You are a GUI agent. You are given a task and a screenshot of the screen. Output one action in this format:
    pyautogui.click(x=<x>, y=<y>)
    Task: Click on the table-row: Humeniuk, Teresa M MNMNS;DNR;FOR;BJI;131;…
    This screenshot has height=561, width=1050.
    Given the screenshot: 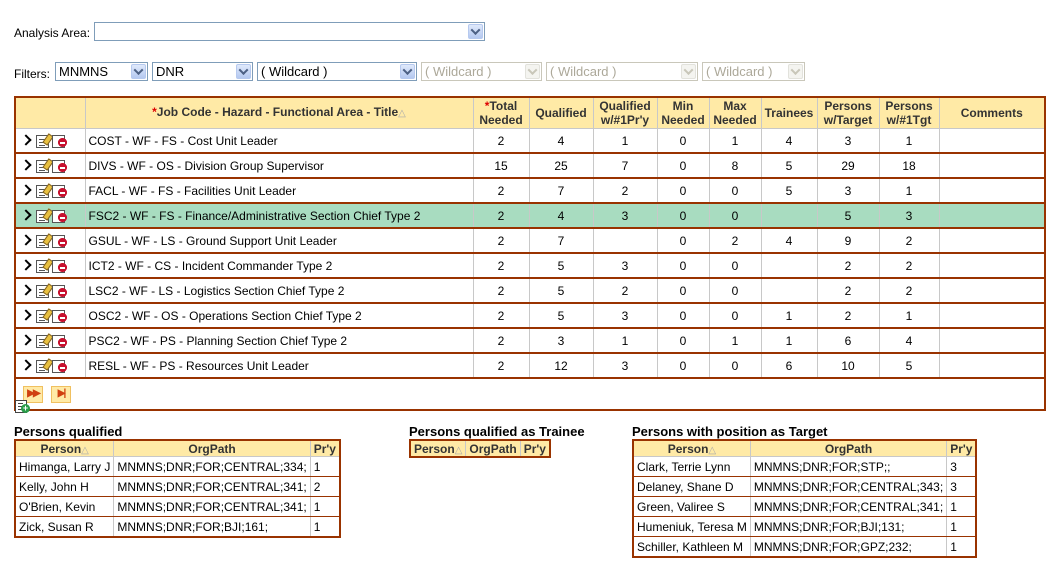 What is the action you would take?
    pyautogui.click(x=804, y=526)
    